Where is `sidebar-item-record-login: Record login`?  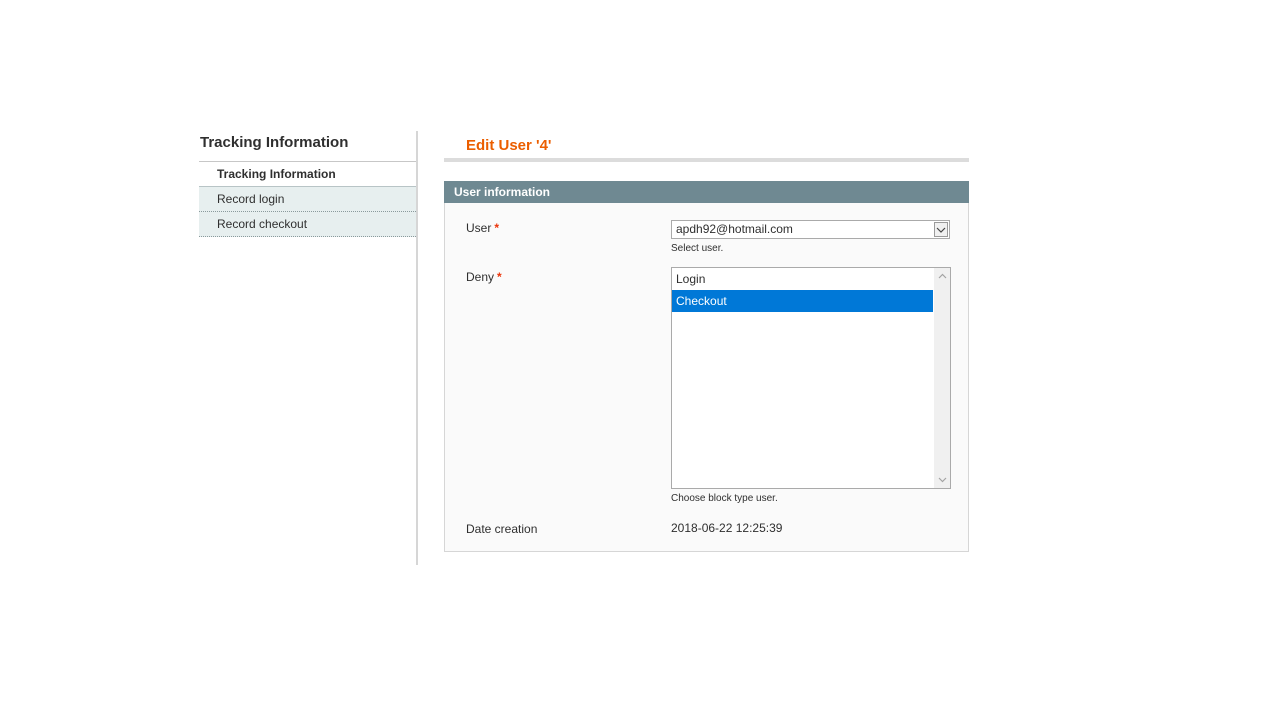
sidebar-item-record-login: Record login is located at coordinates (307, 199).